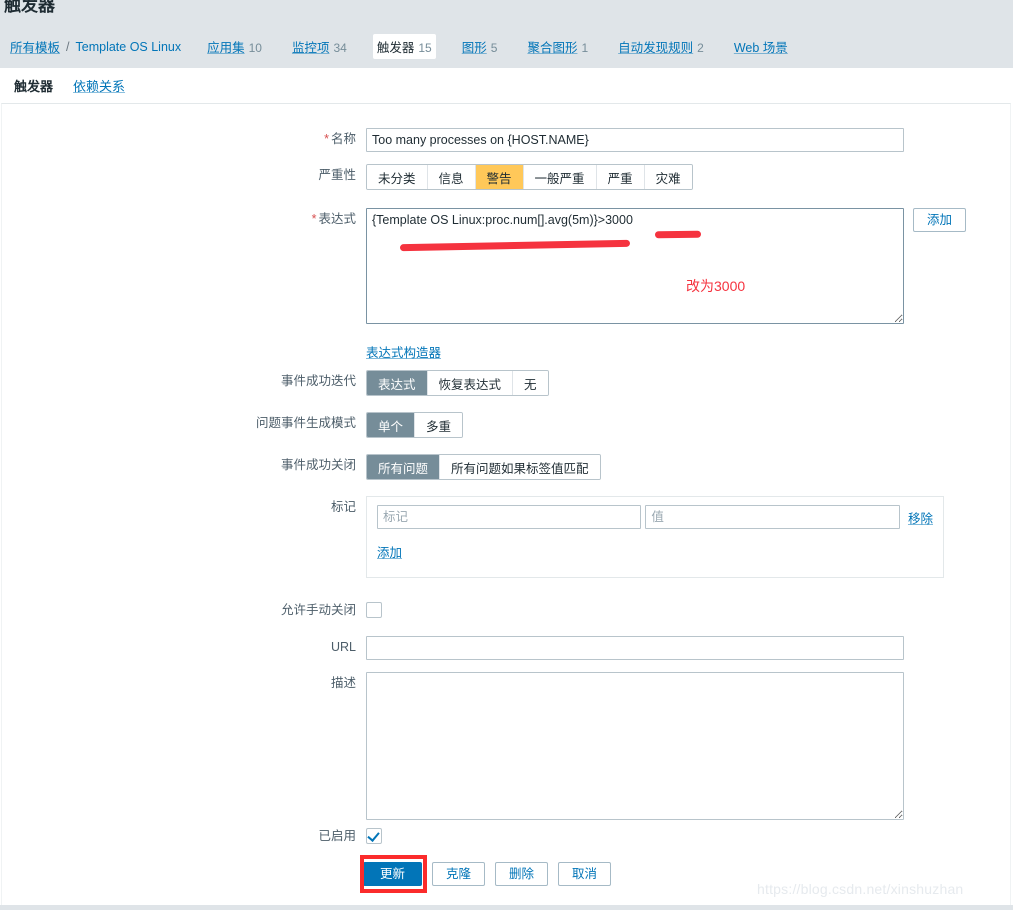  I want to click on description-label: 描述, so click(343, 683).